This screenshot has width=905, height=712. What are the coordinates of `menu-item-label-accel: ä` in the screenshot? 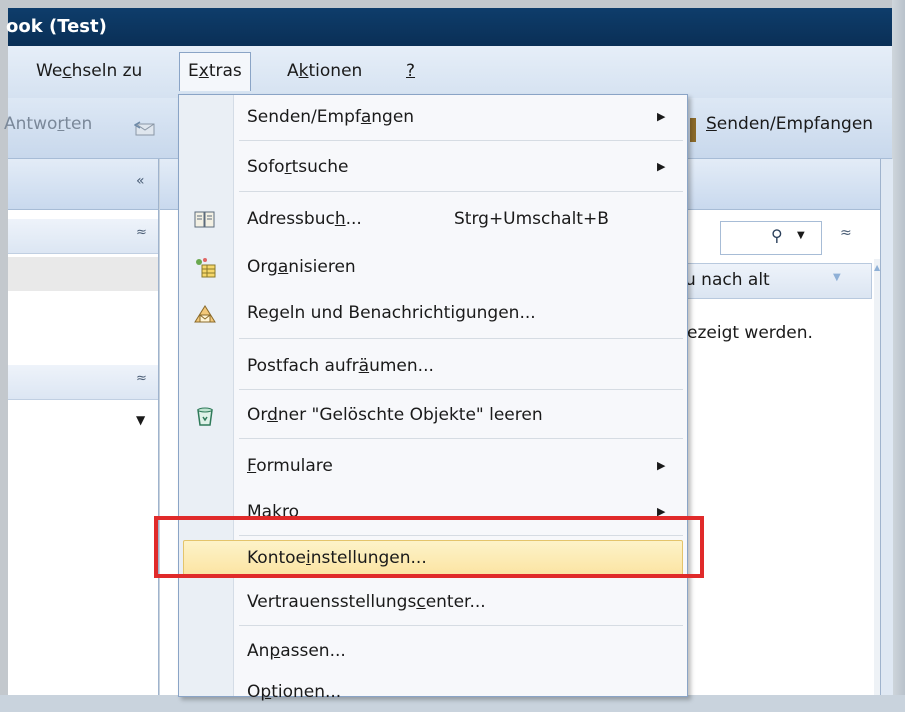 It's located at (364, 366).